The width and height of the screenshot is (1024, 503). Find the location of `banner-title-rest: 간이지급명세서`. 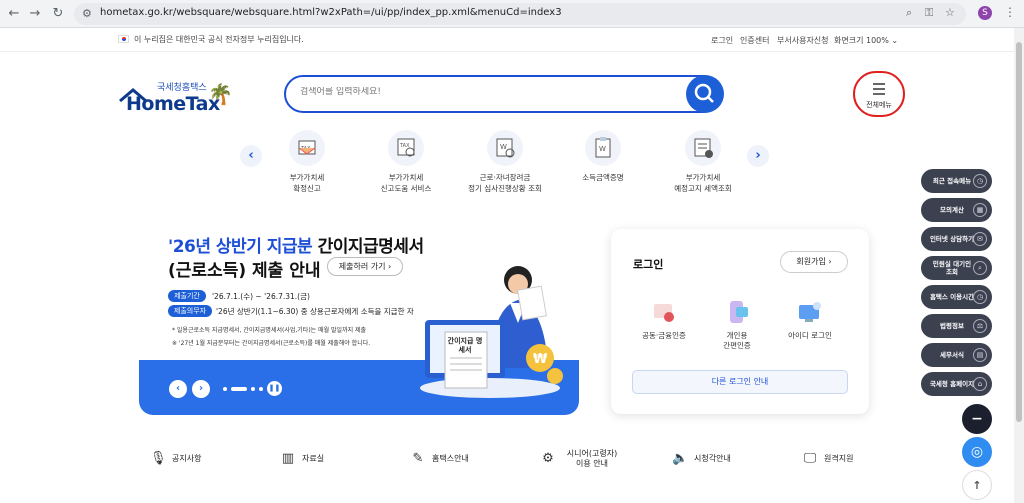

banner-title-rest: 간이지급명세서 is located at coordinates (368, 247).